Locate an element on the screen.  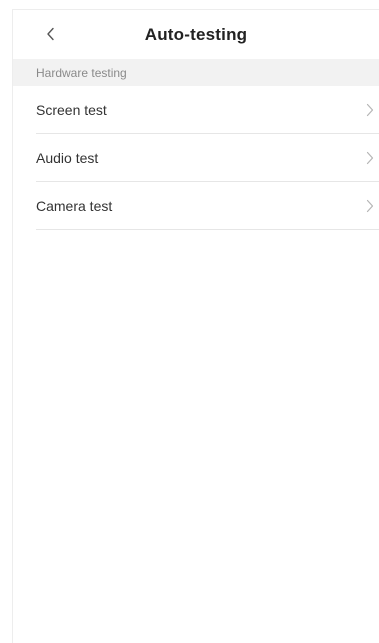
section-header-hardware: Hardware testing is located at coordinates (196, 72).